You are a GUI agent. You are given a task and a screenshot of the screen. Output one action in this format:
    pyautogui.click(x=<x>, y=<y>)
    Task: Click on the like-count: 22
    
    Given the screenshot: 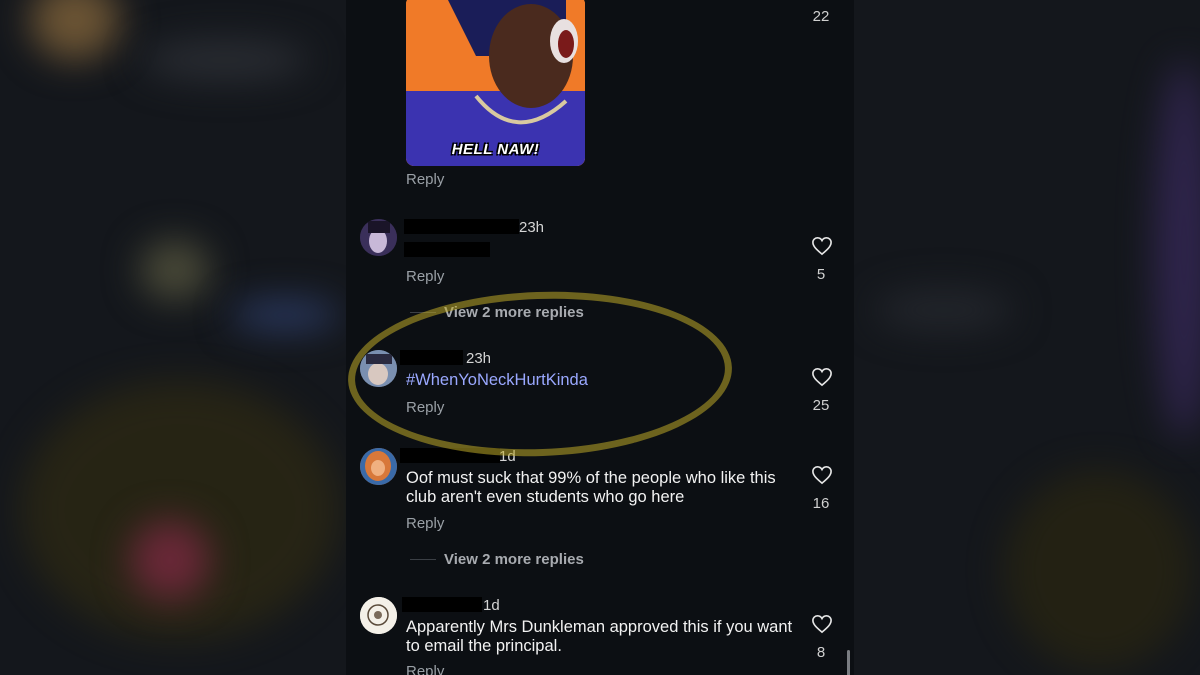 What is the action you would take?
    pyautogui.click(x=821, y=16)
    